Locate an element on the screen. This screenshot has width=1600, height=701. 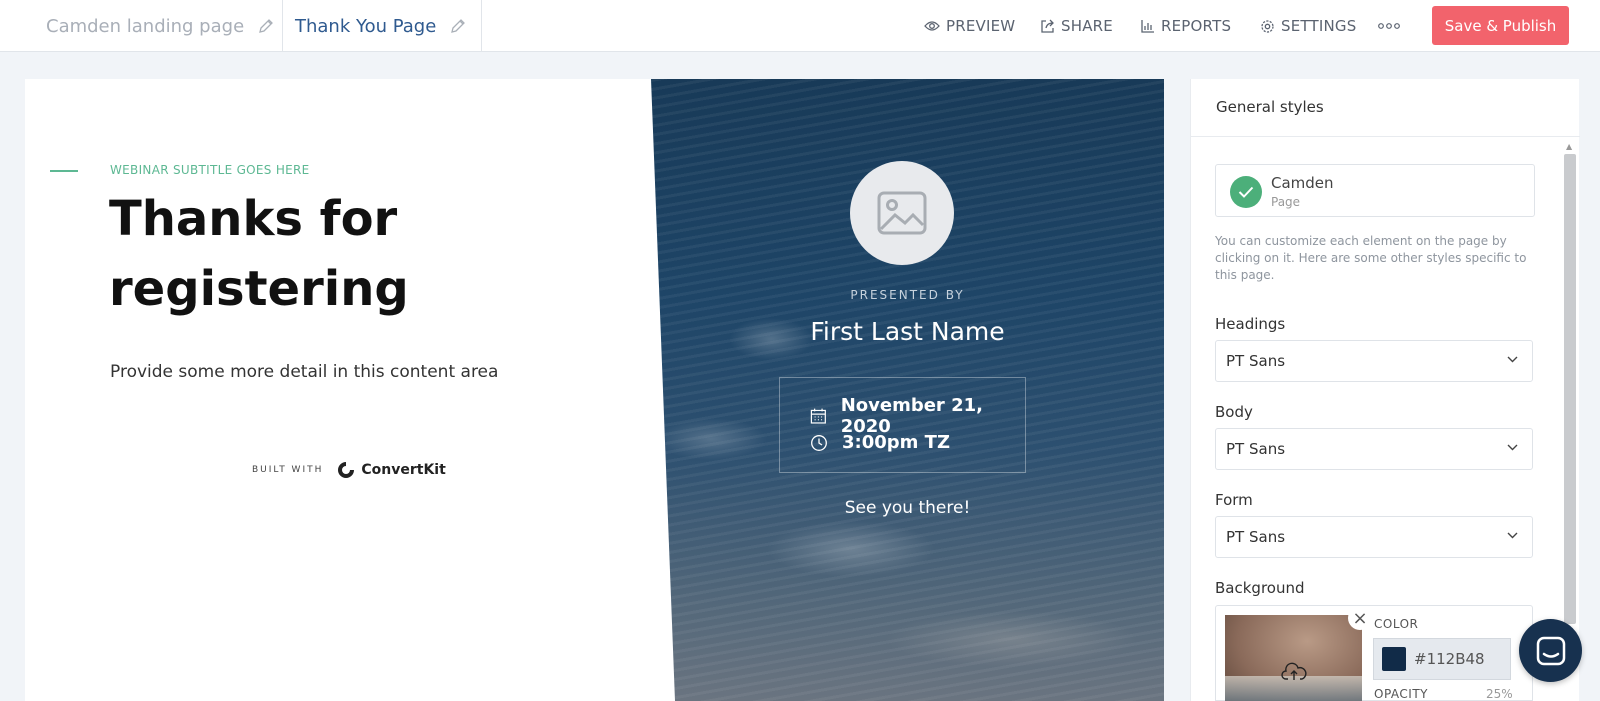
color-hex-value: #112B48 is located at coordinates (1449, 659).